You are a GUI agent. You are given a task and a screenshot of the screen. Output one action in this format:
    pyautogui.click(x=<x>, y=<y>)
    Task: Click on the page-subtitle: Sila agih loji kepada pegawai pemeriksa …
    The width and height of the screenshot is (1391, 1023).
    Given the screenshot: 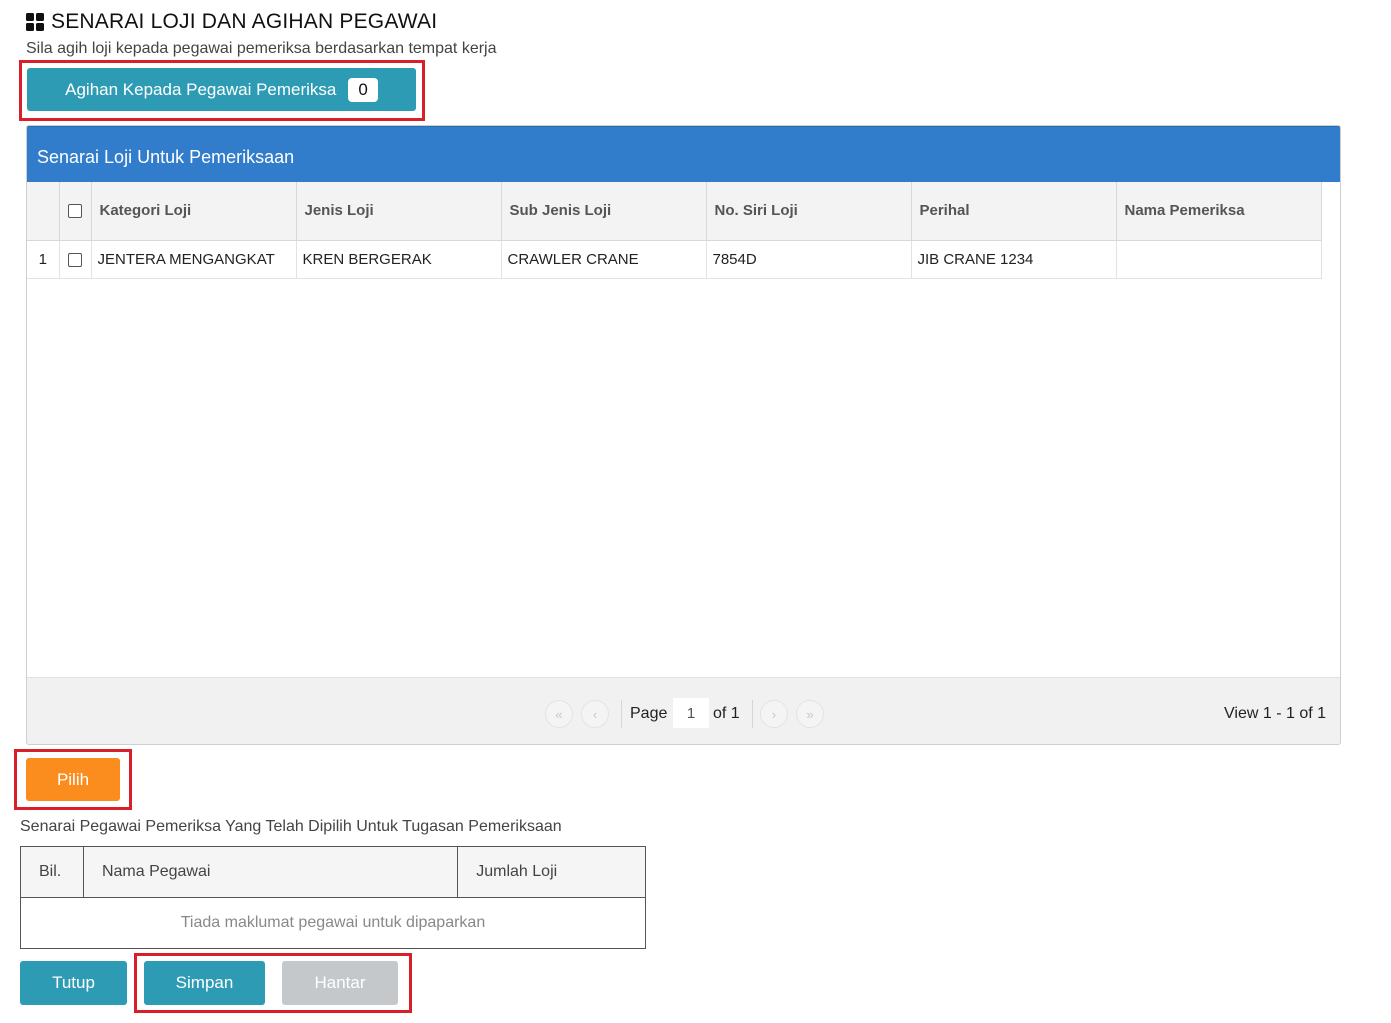 What is the action you would take?
    pyautogui.click(x=261, y=48)
    